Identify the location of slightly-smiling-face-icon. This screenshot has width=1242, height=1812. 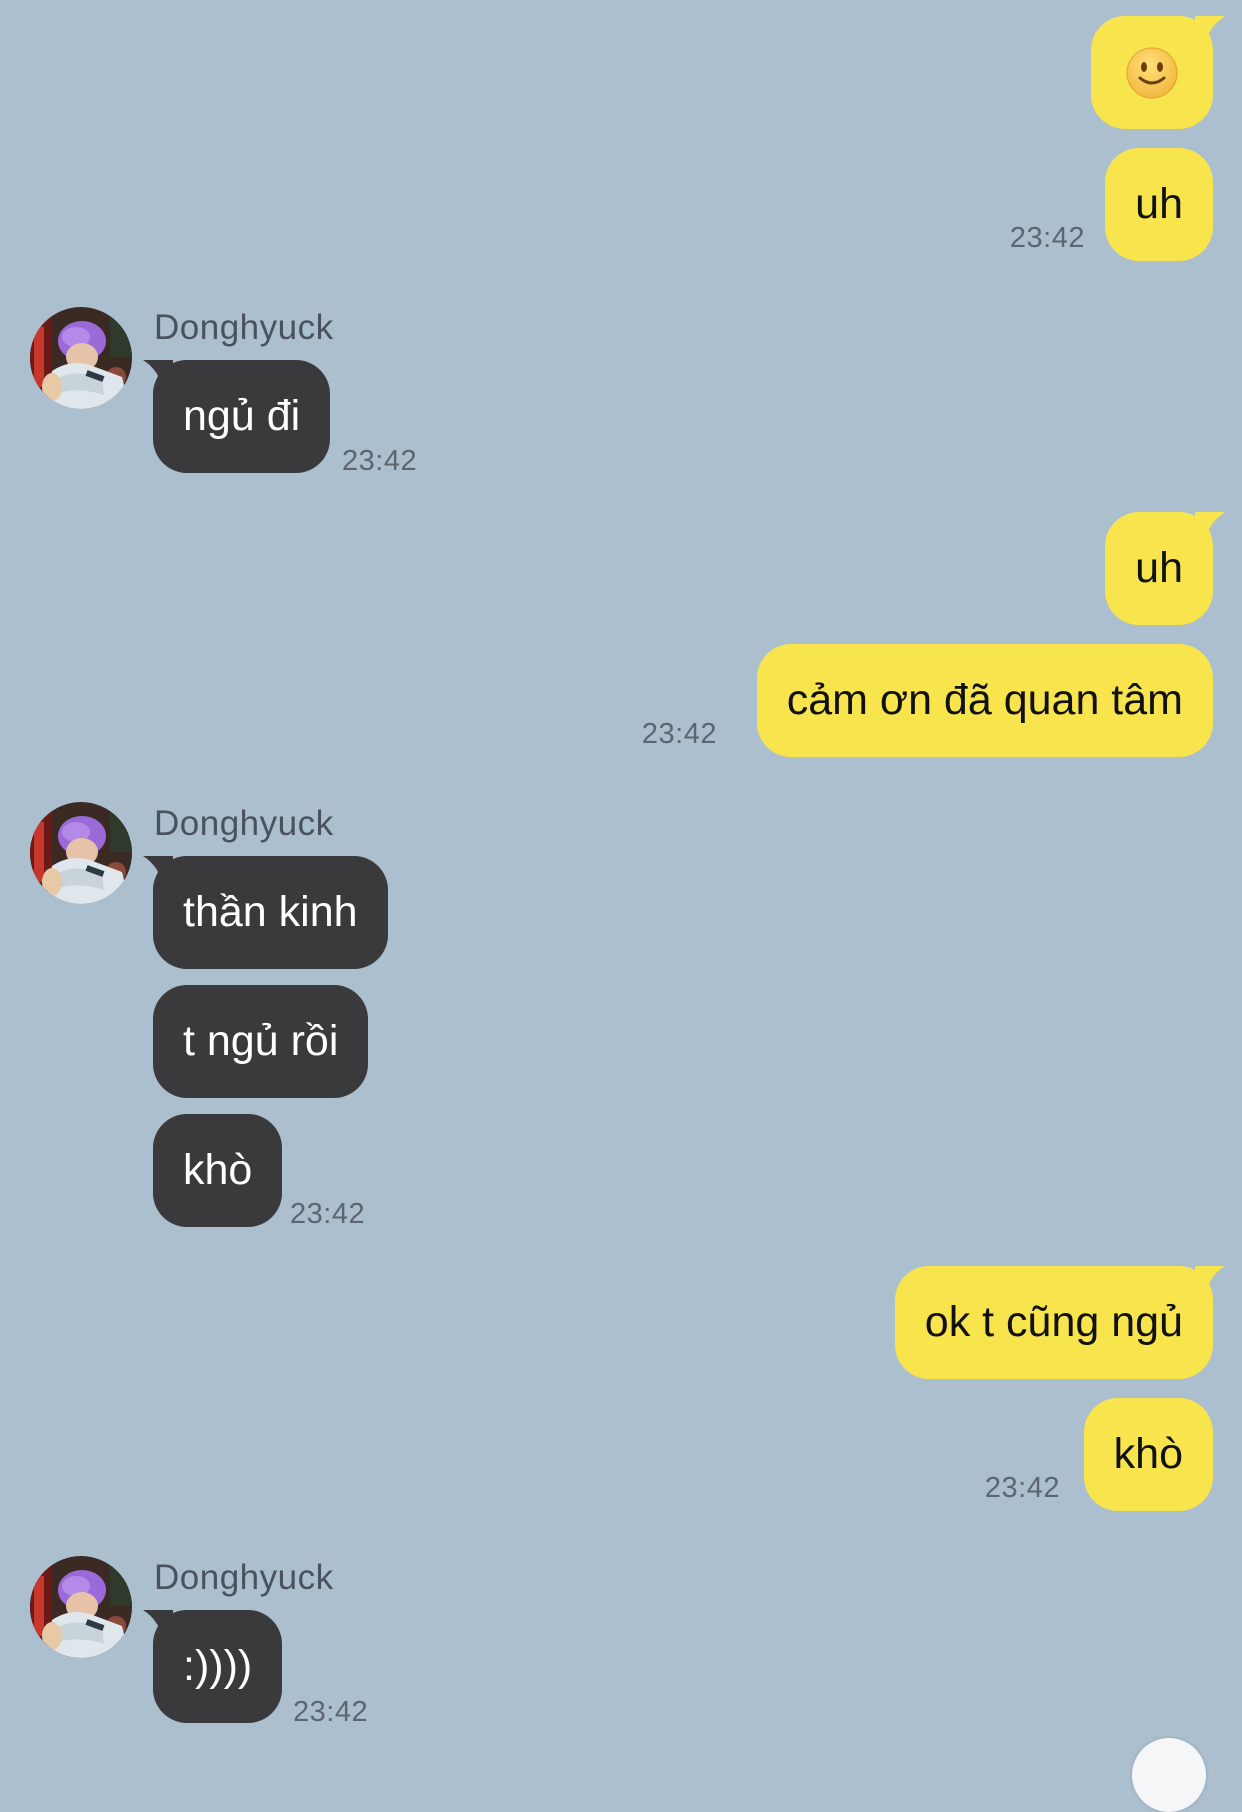
(1152, 73).